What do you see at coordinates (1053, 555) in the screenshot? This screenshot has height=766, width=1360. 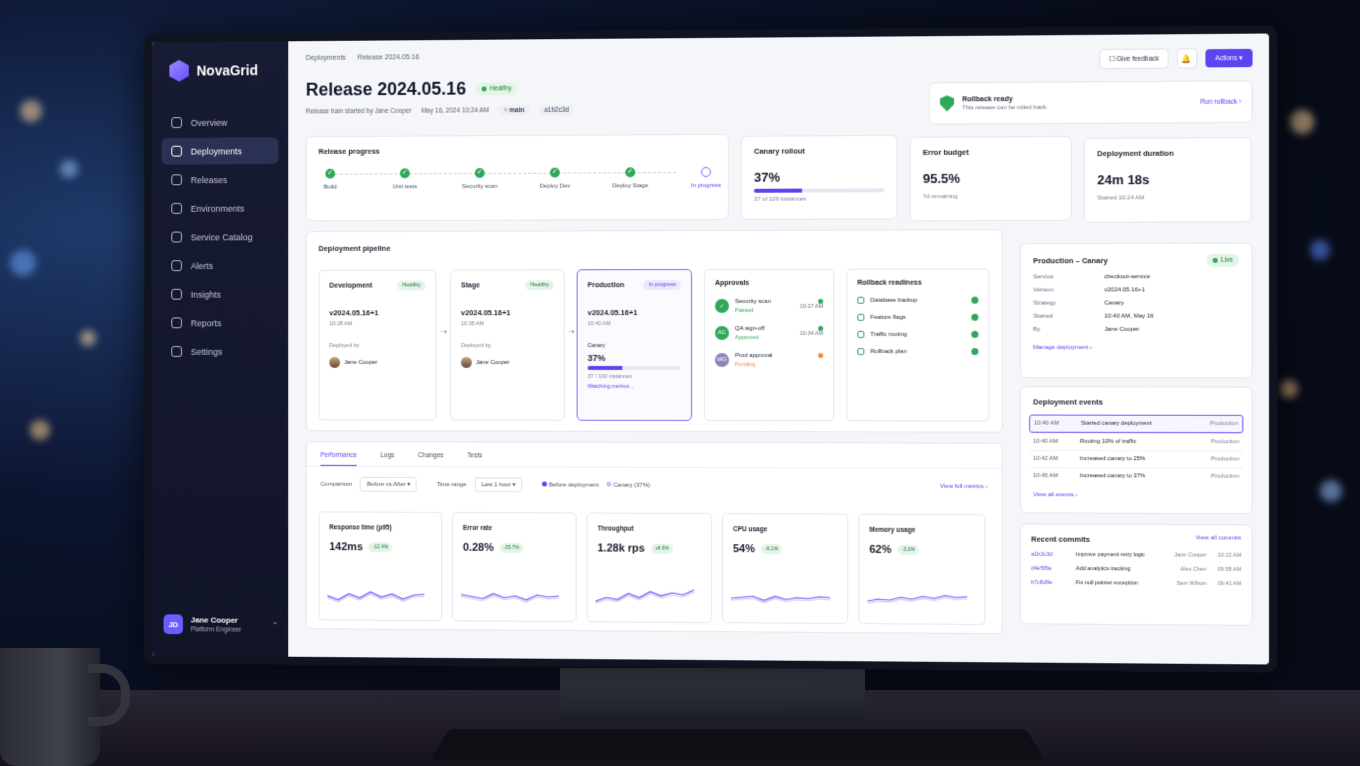 I see `commit-hash: a1b2c3d` at bounding box center [1053, 555].